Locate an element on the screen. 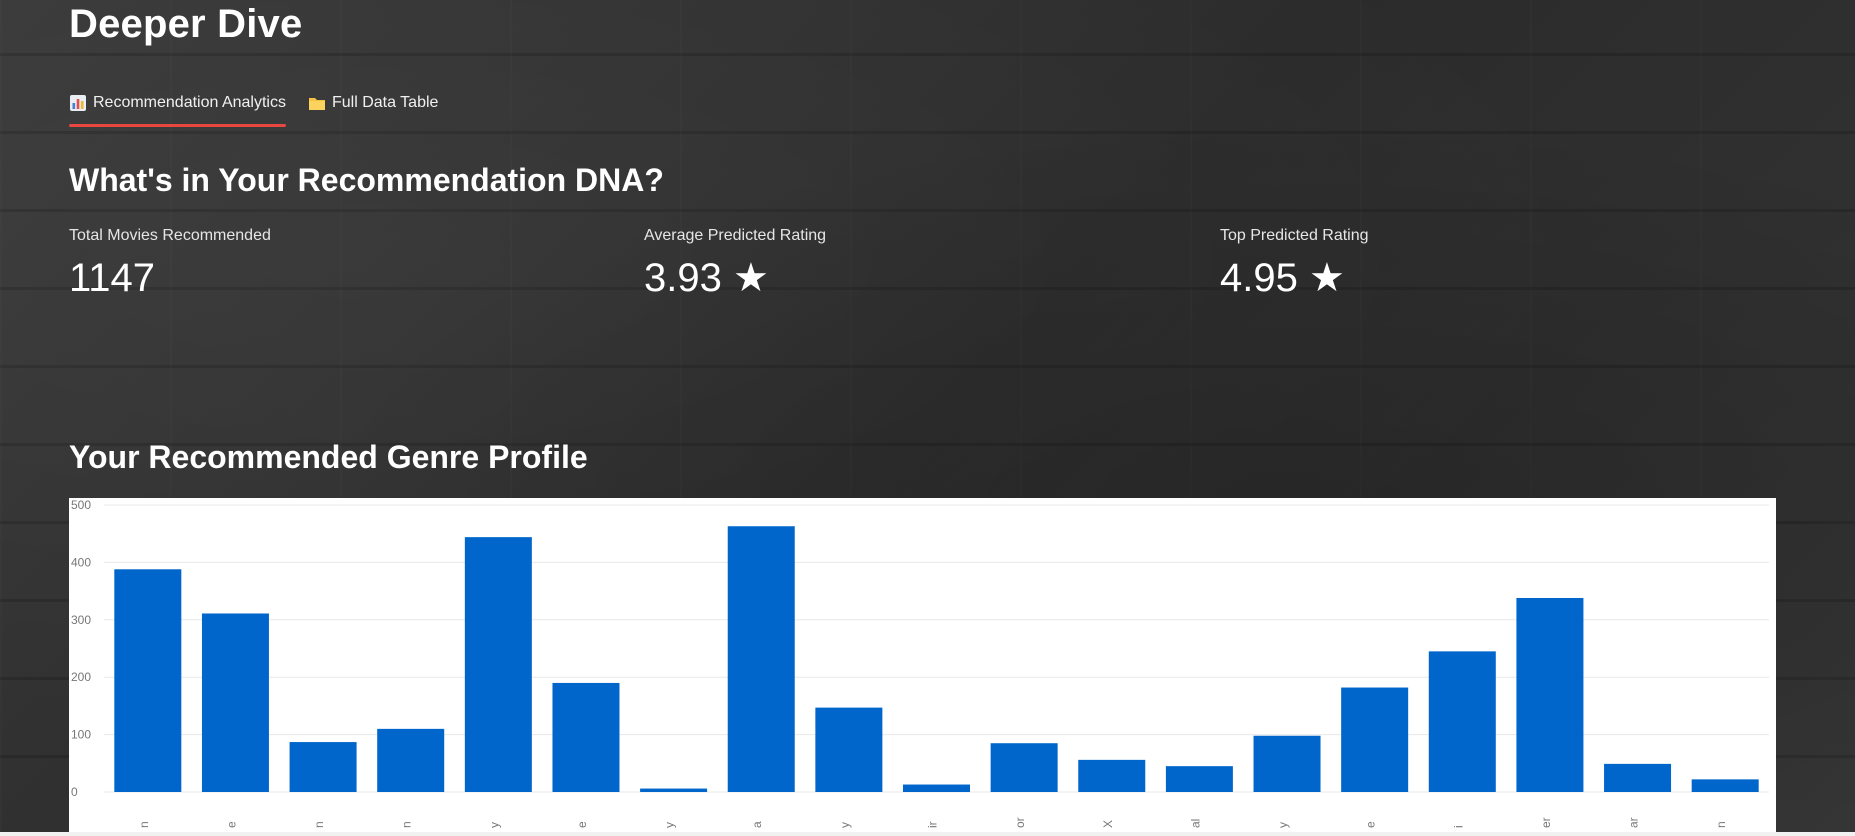 The height and width of the screenshot is (836, 1855). y-tick-label: 500 is located at coordinates (81, 505).